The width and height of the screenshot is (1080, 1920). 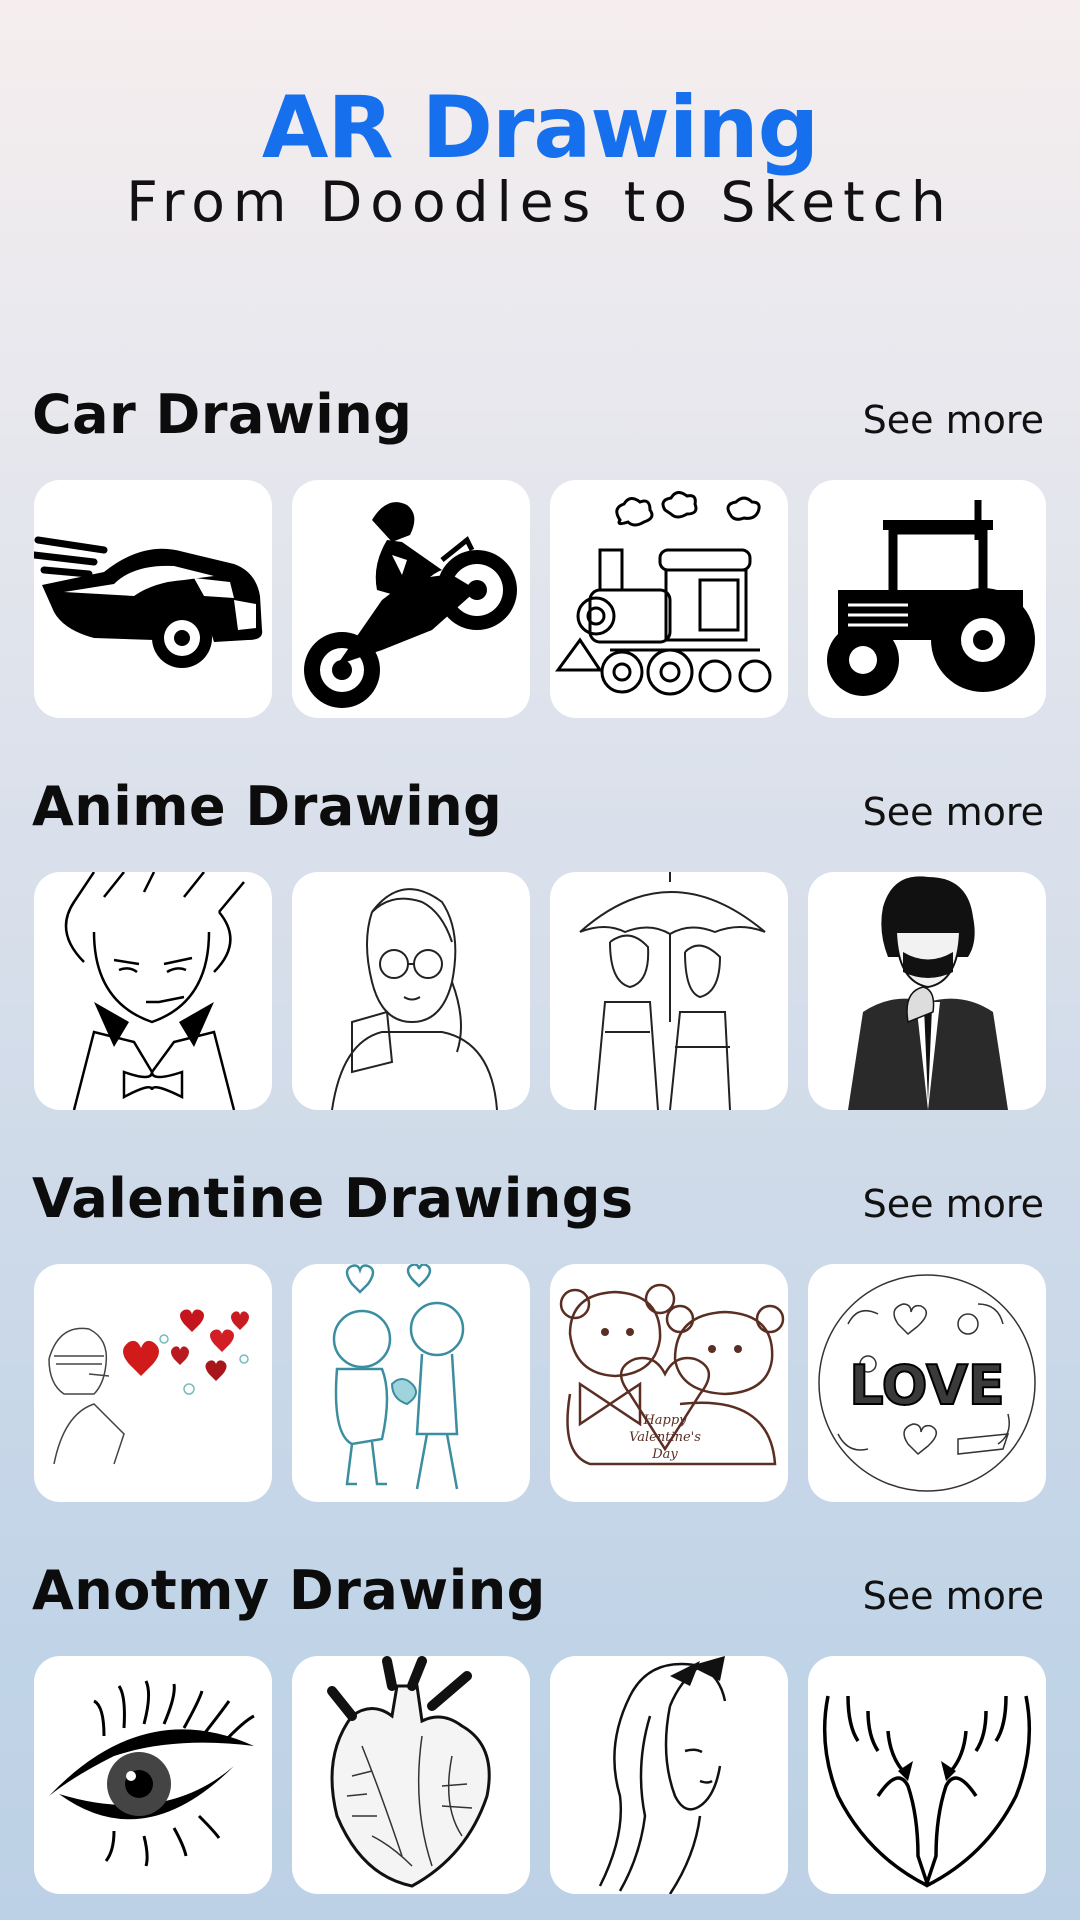 I want to click on card-open-hands, so click(x=927, y=1775).